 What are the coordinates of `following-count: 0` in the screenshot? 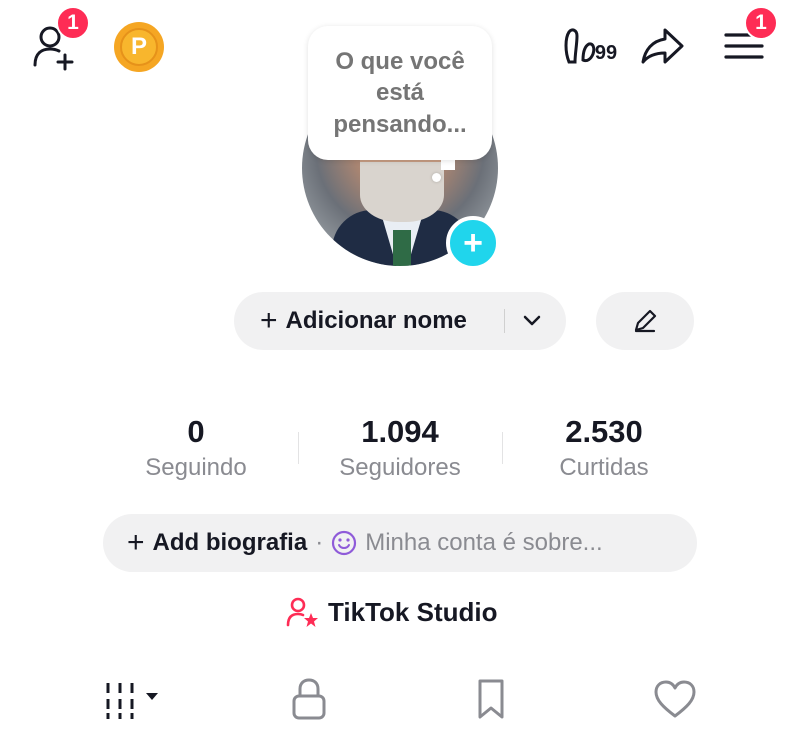 It's located at (196, 431).